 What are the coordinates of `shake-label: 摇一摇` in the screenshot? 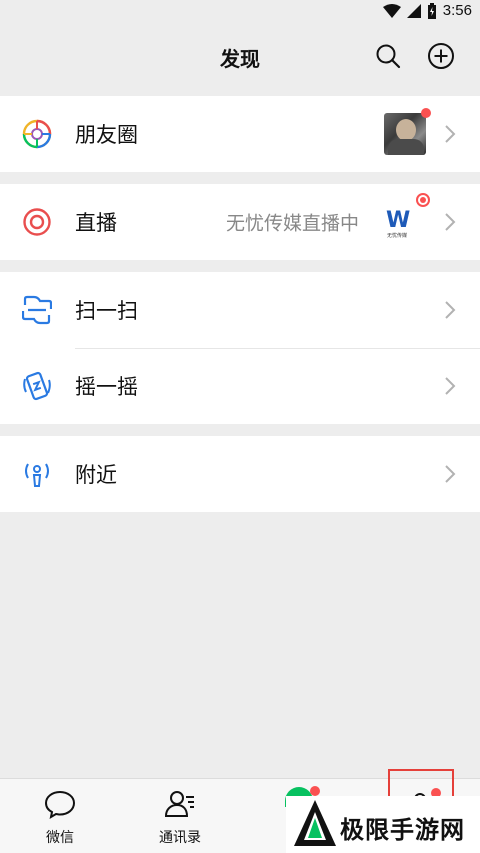 It's located at (106, 387).